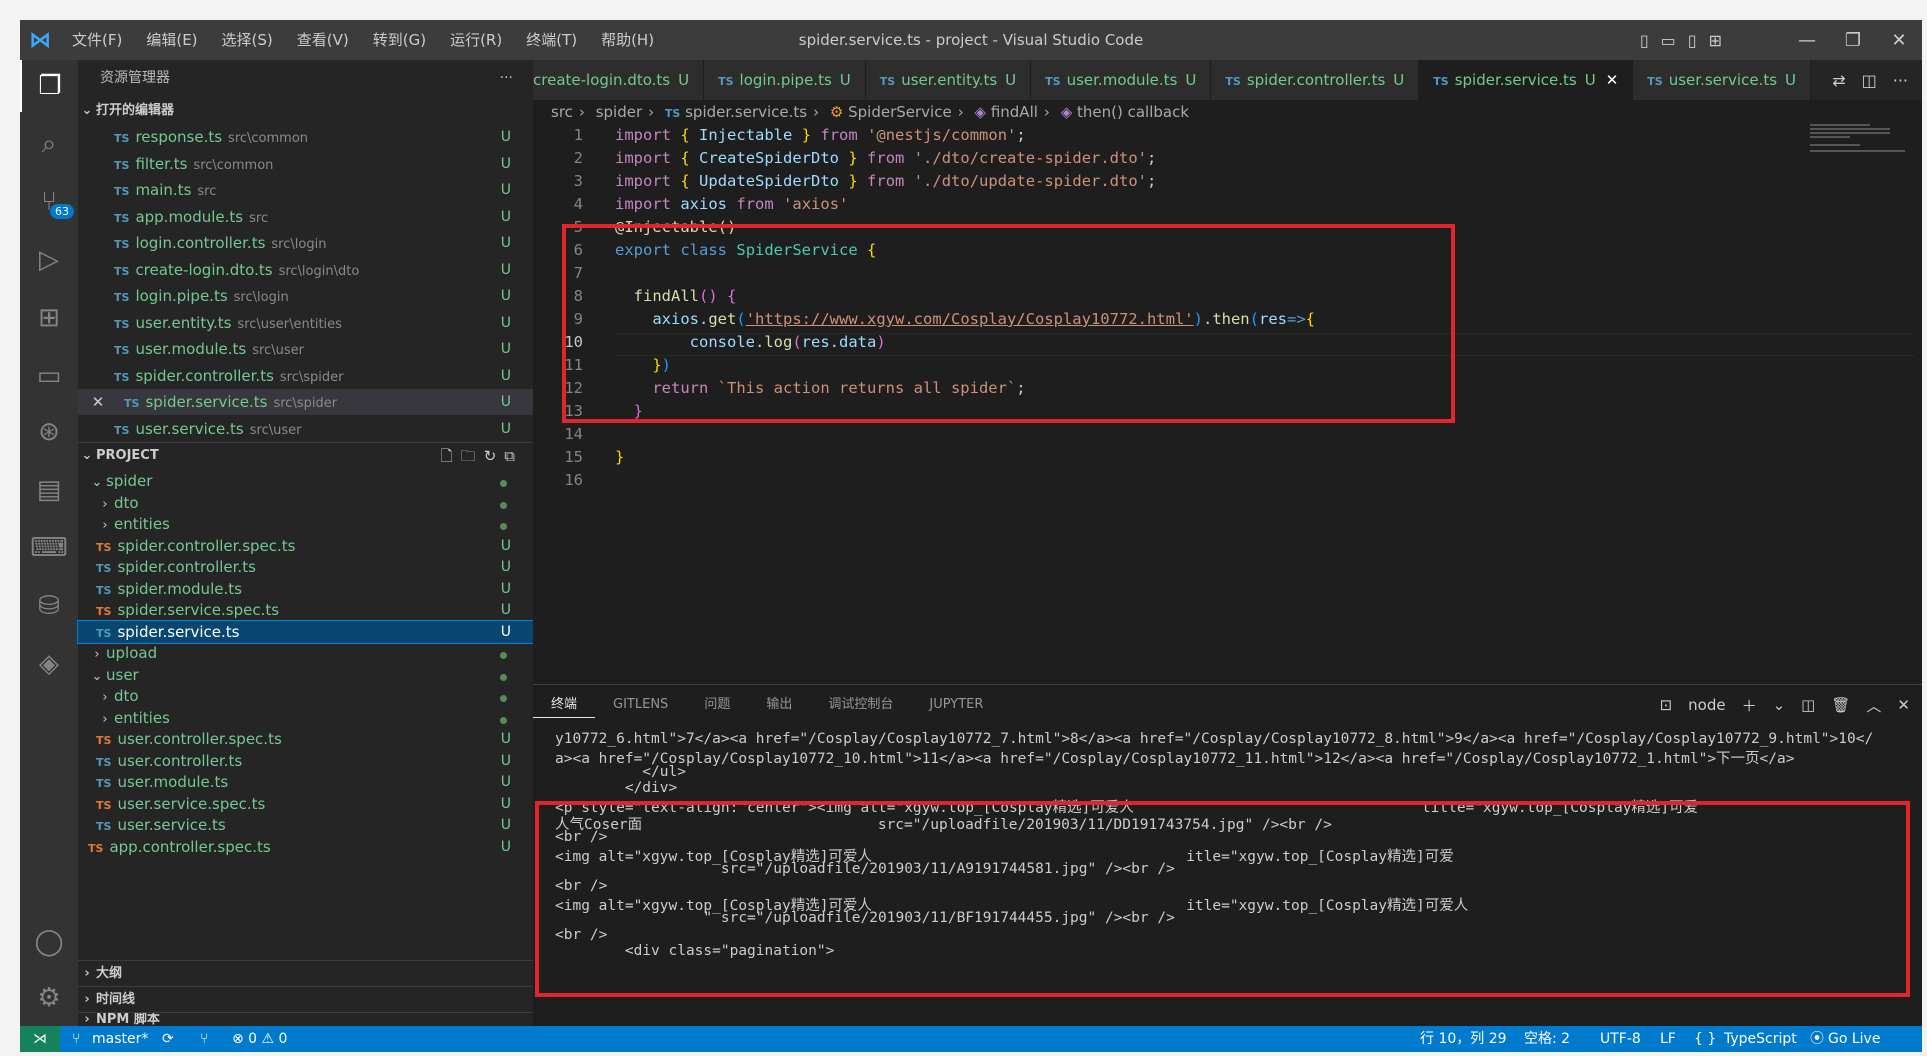 This screenshot has height=1056, width=1927. What do you see at coordinates (305, 481) in the screenshot?
I see `tree-folder: ⌄ spider` at bounding box center [305, 481].